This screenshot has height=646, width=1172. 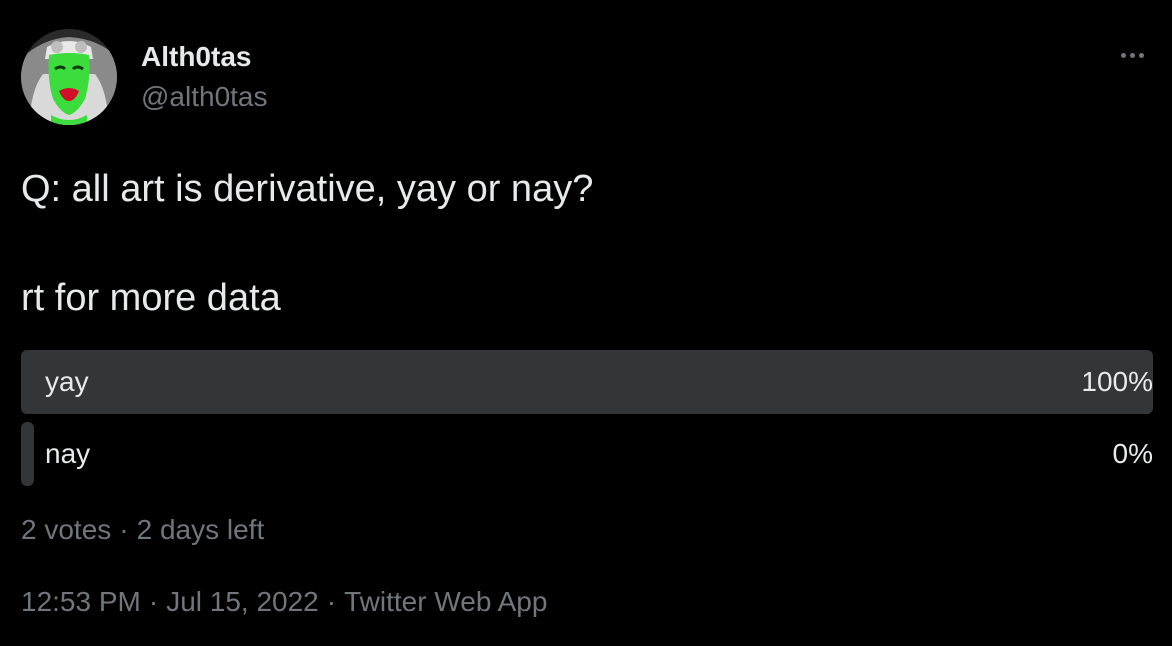 What do you see at coordinates (445, 601) in the screenshot?
I see `tweet-source-link: Twitter Web App` at bounding box center [445, 601].